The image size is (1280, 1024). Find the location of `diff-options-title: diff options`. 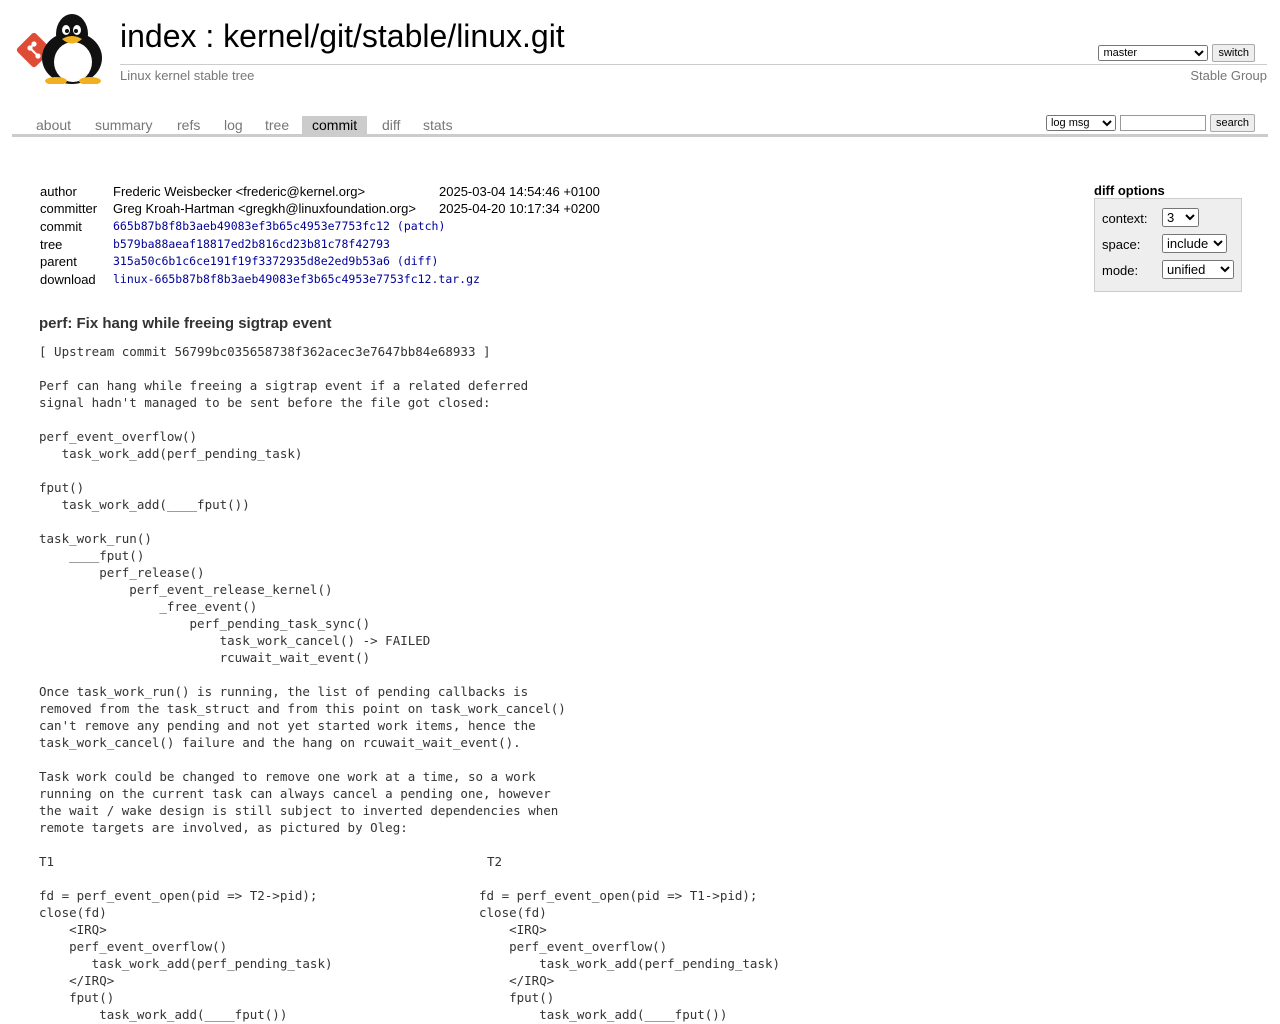

diff-options-title: diff options is located at coordinates (1129, 190).